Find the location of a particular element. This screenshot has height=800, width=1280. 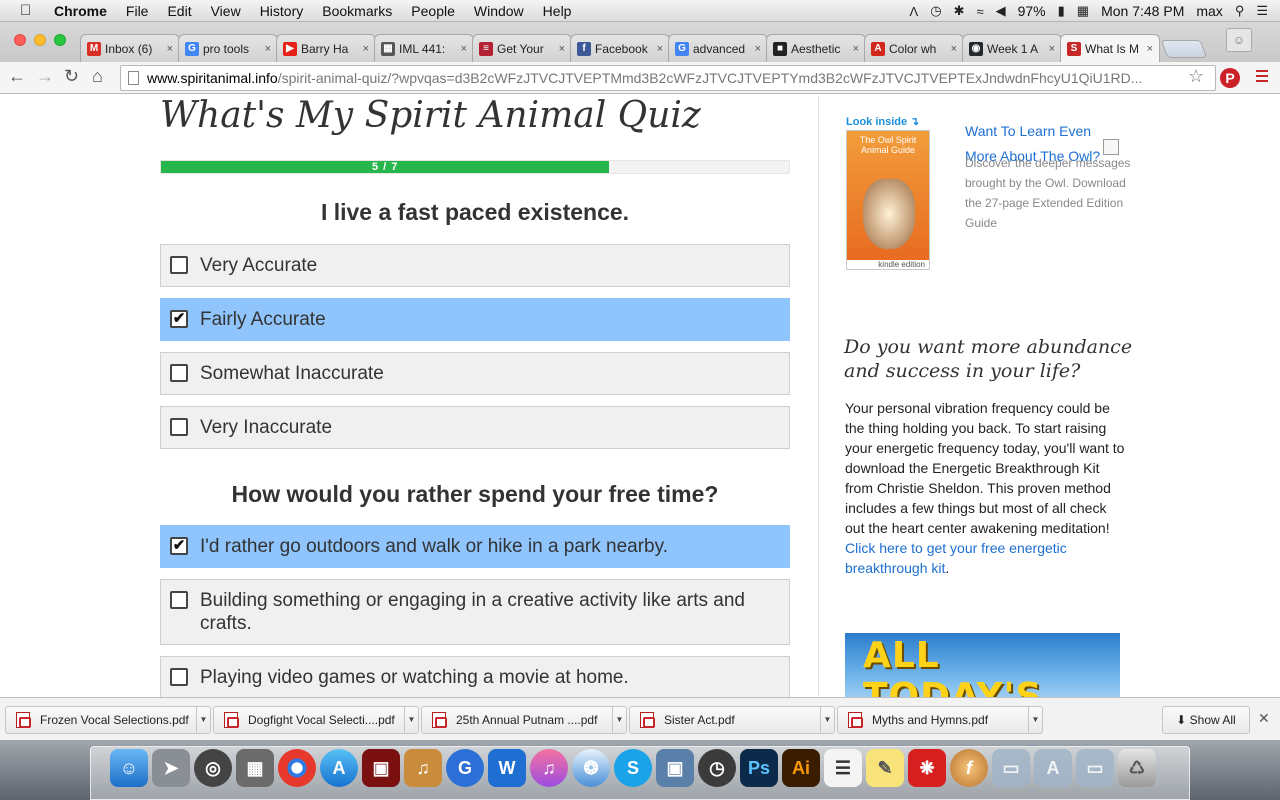

battery-icon: ▮ is located at coordinates (1061, 11).